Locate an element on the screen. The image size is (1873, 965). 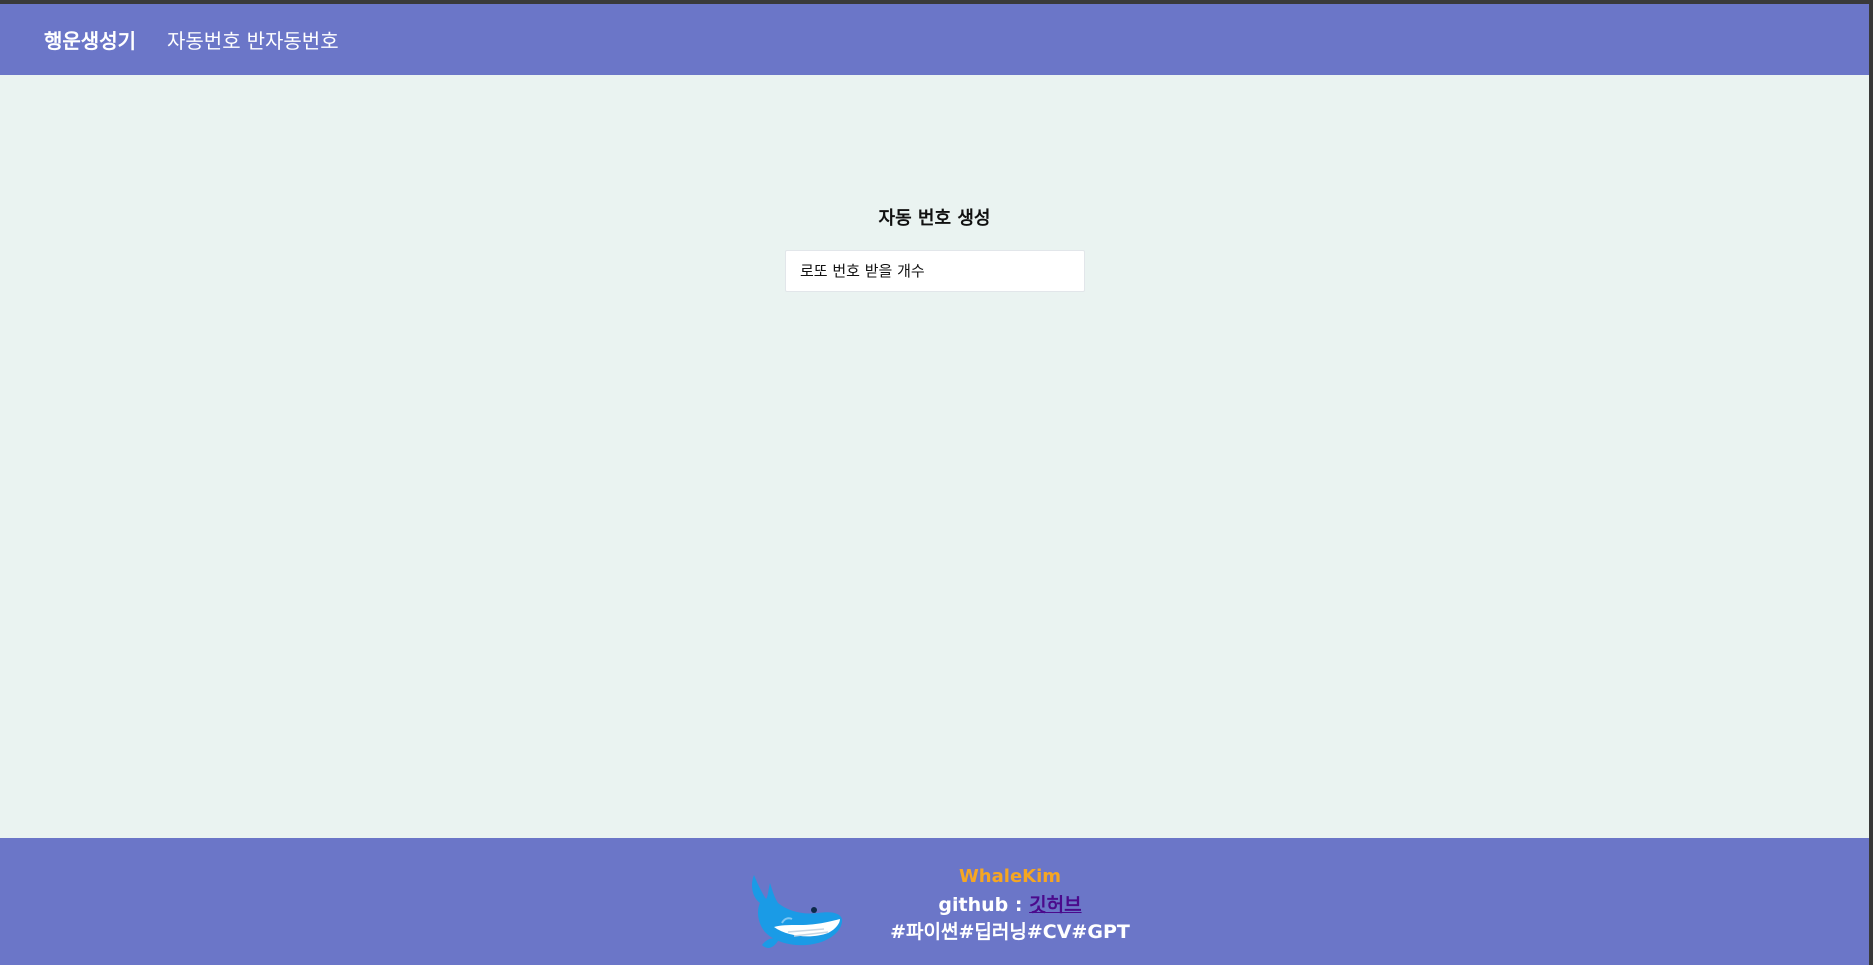
footer-info: WhaleKim github : 깃허브 #파이썬#딥러닝#CV#GPT is located at coordinates (1010, 904).